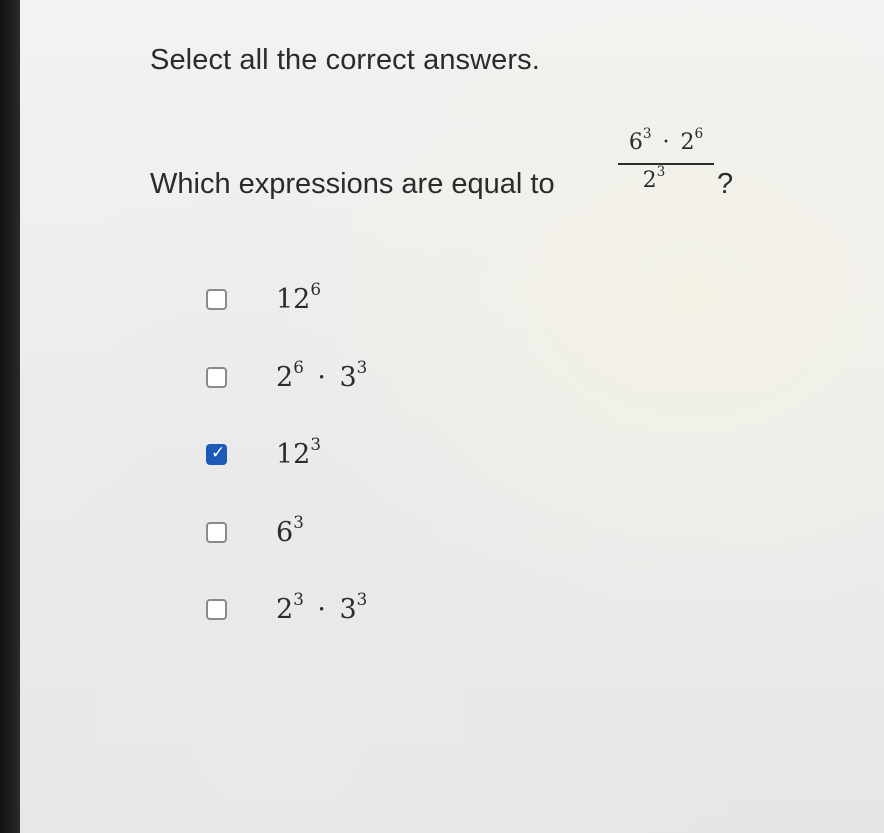 This screenshot has width=884, height=833. What do you see at coordinates (400, 457) in the screenshot?
I see `option-3: ✓ 123` at bounding box center [400, 457].